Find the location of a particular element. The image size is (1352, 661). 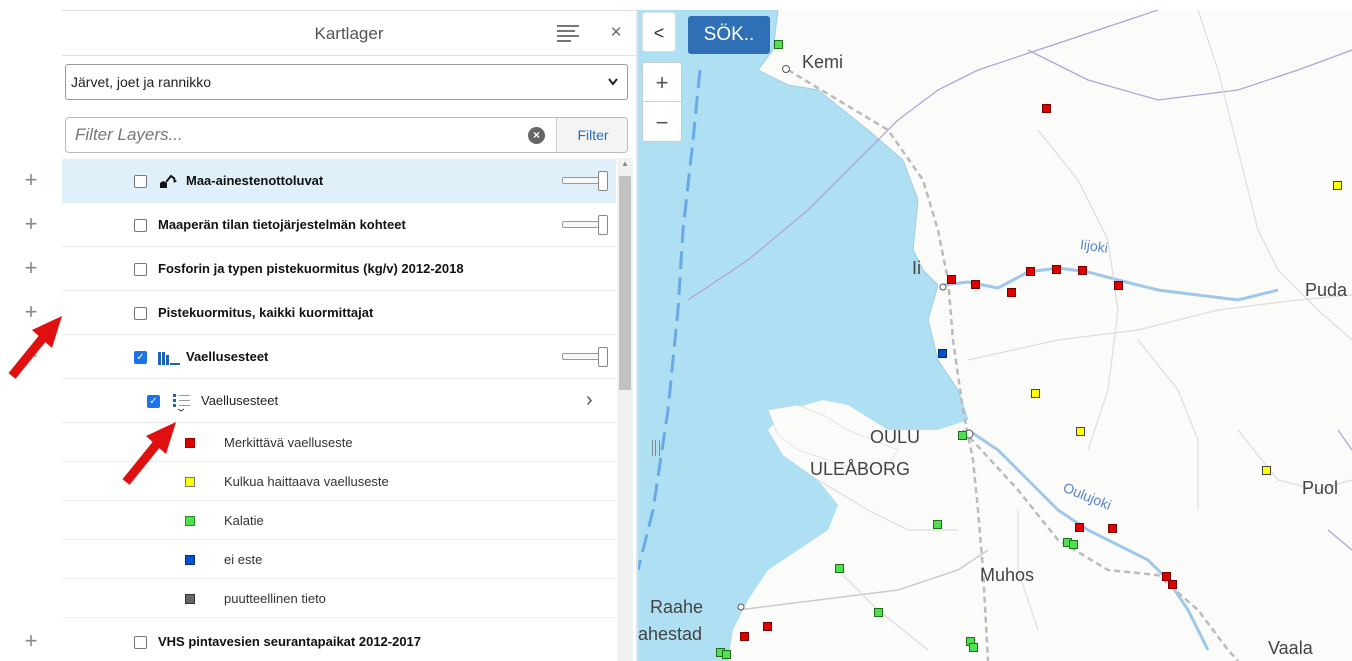

panel-resize-handle is located at coordinates (656, 448).